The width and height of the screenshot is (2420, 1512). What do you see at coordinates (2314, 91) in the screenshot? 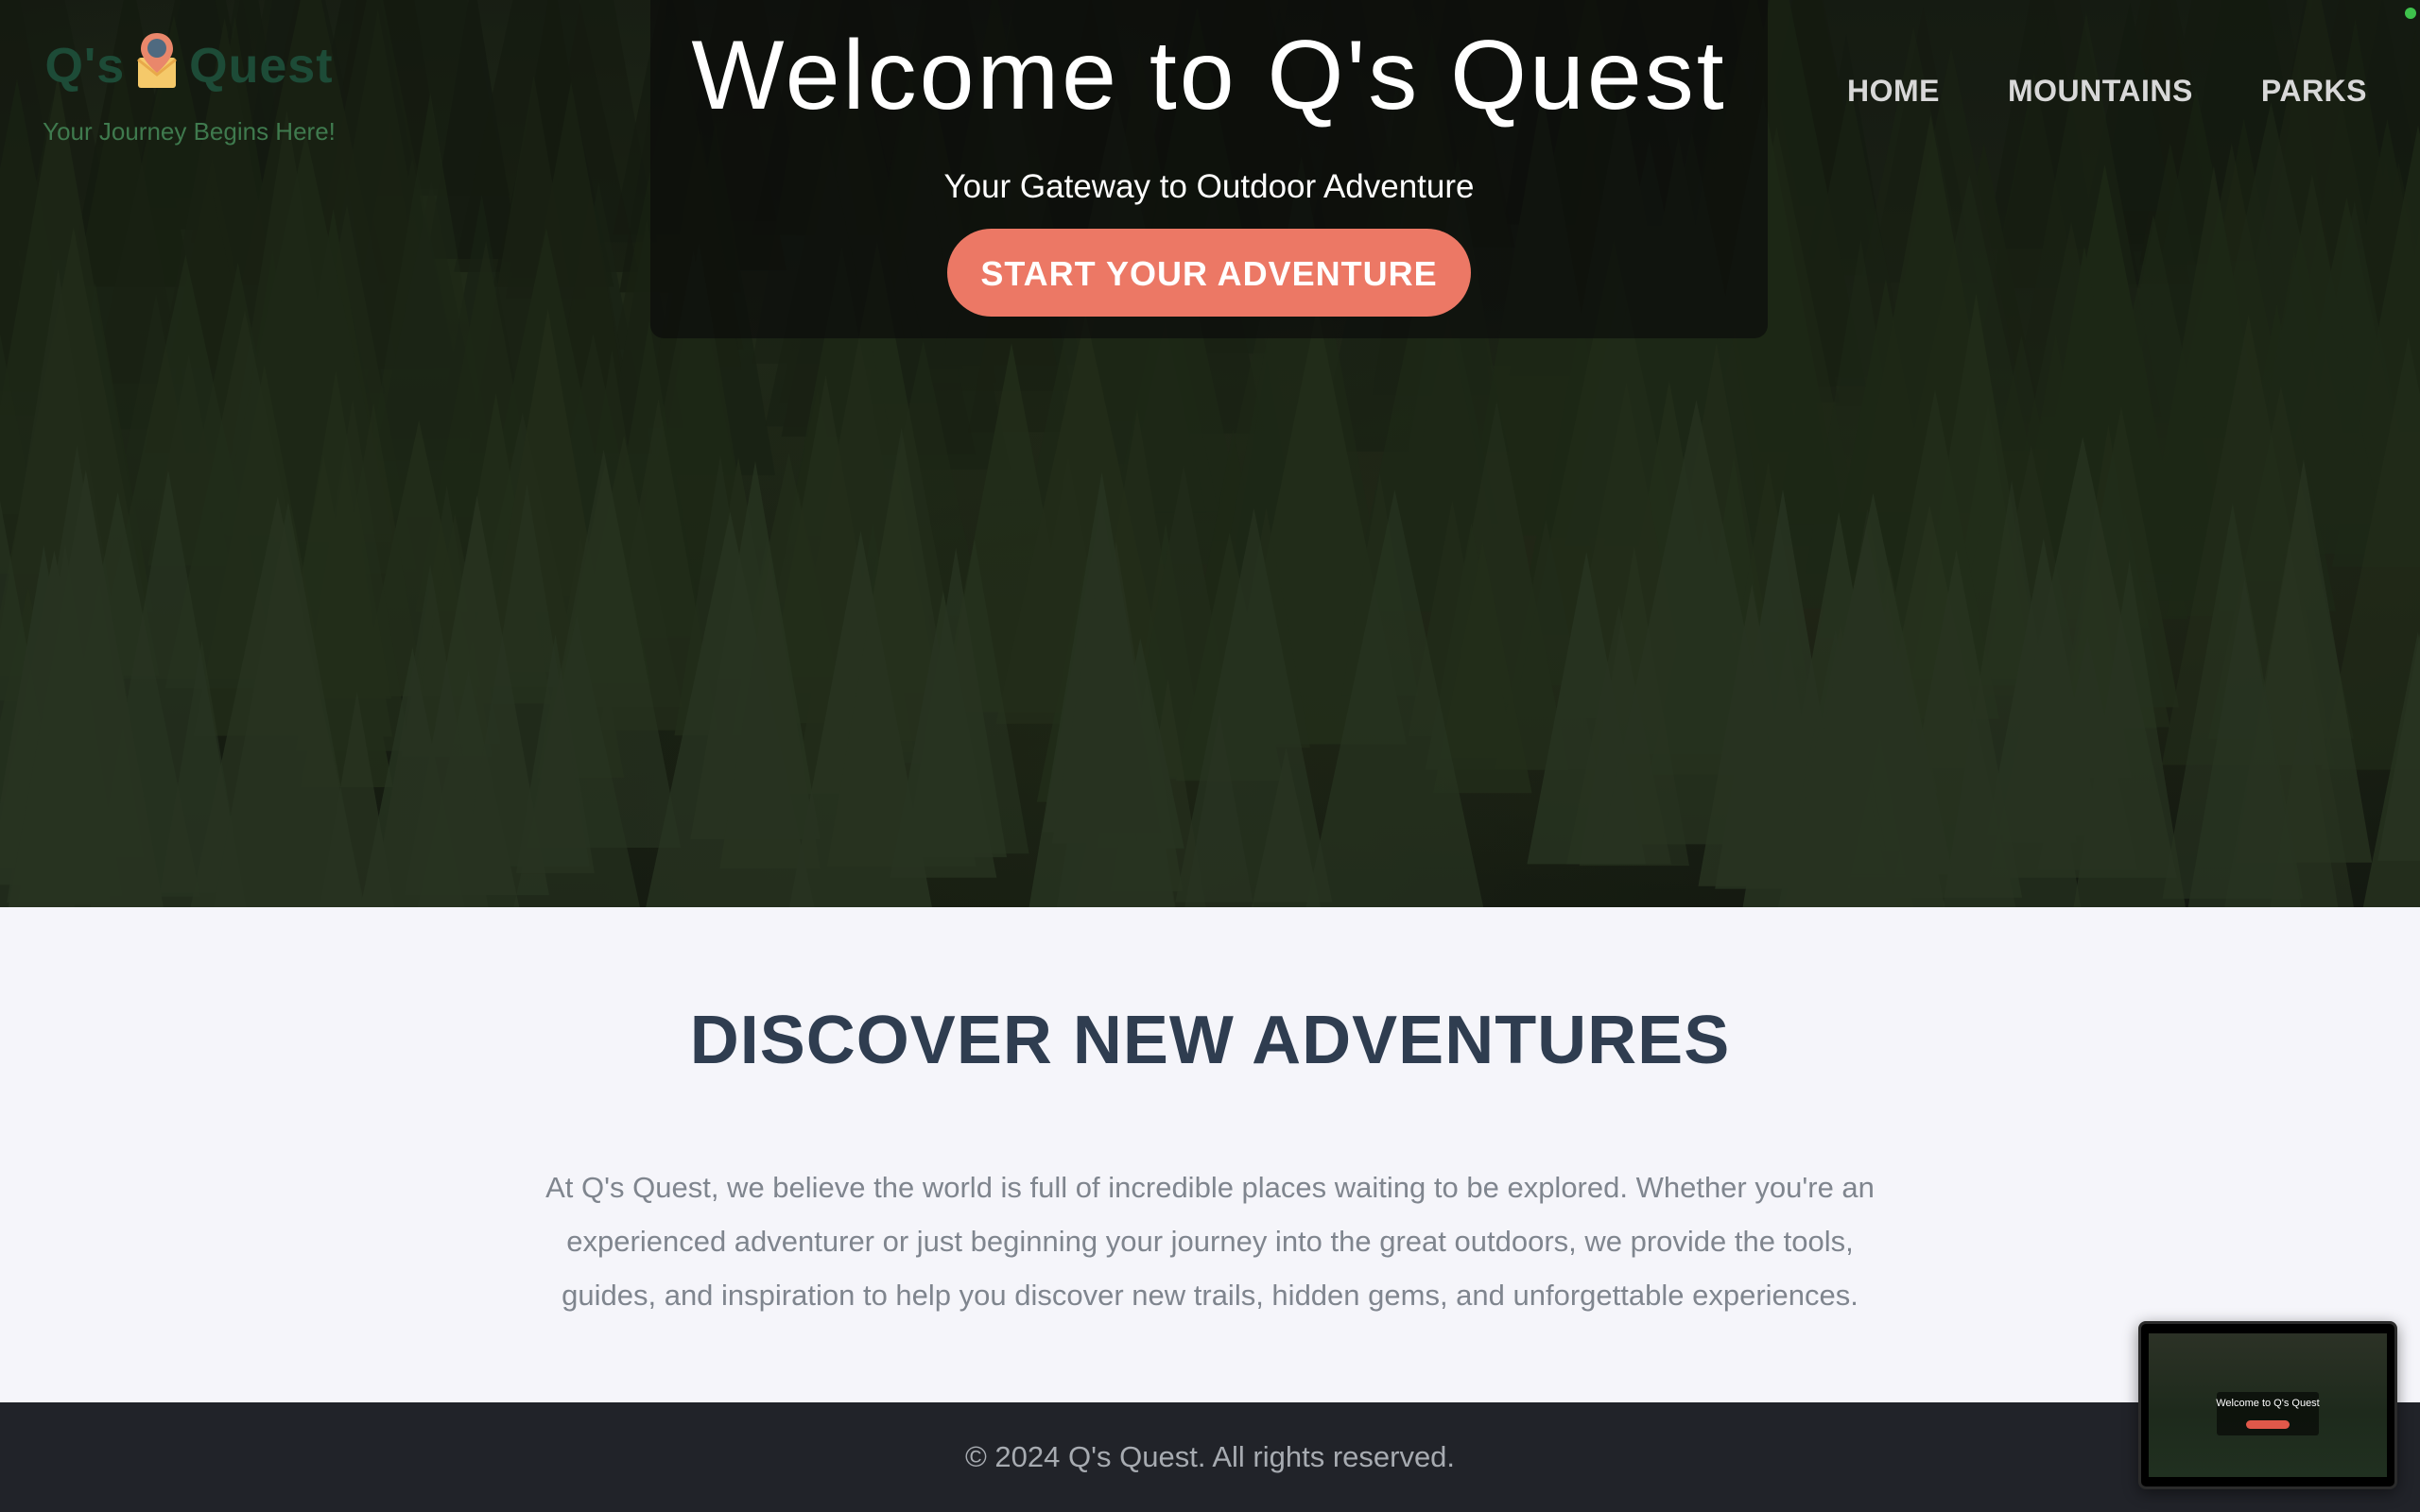
I see `nav-item-parks: PARKS` at bounding box center [2314, 91].